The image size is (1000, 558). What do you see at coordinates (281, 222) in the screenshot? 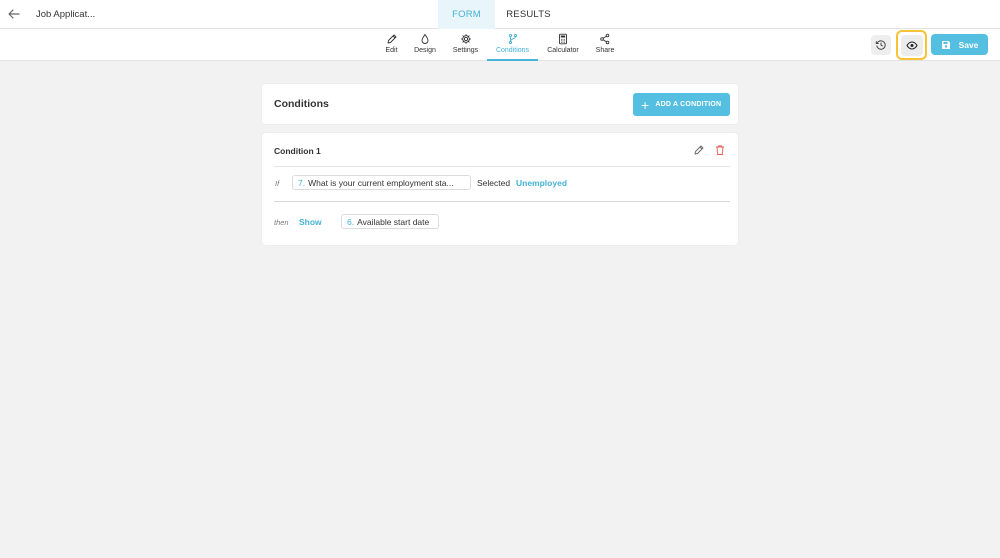
I see `then-keyword: then` at bounding box center [281, 222].